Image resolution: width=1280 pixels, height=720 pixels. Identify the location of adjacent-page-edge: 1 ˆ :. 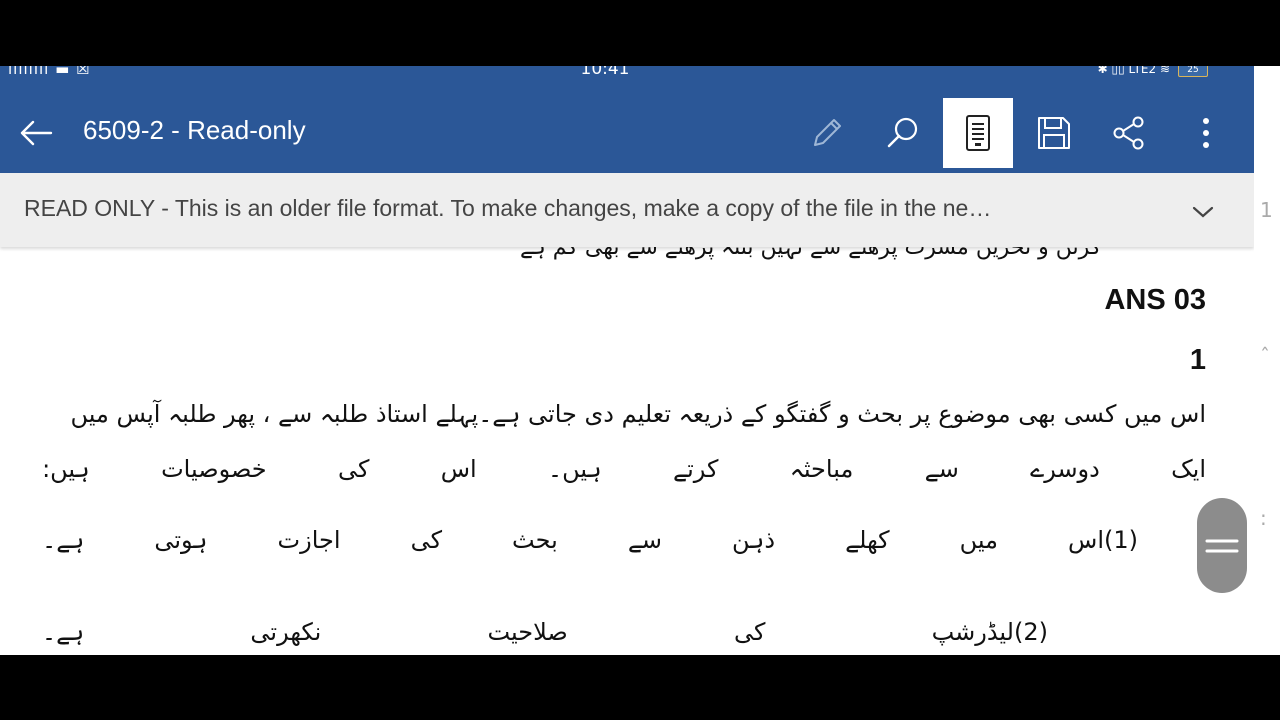
(1267, 360).